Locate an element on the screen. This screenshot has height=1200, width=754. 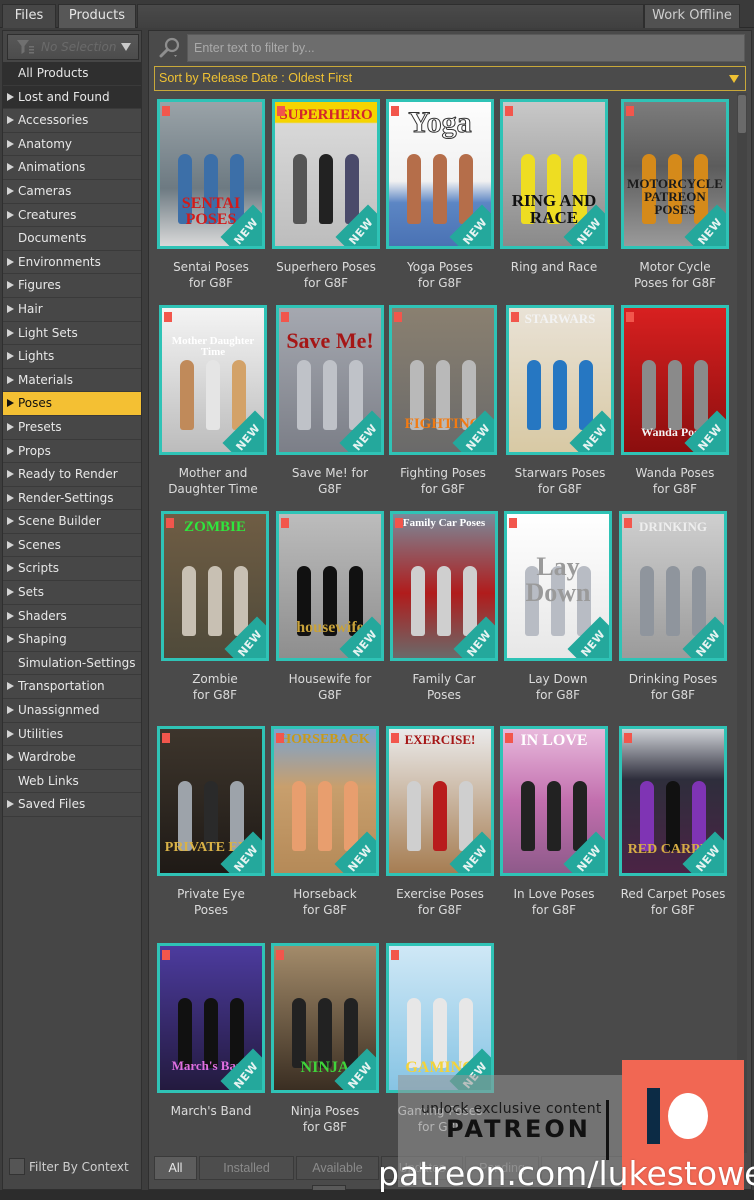
product-label: Zombie for G8F is located at coordinates (215, 687).